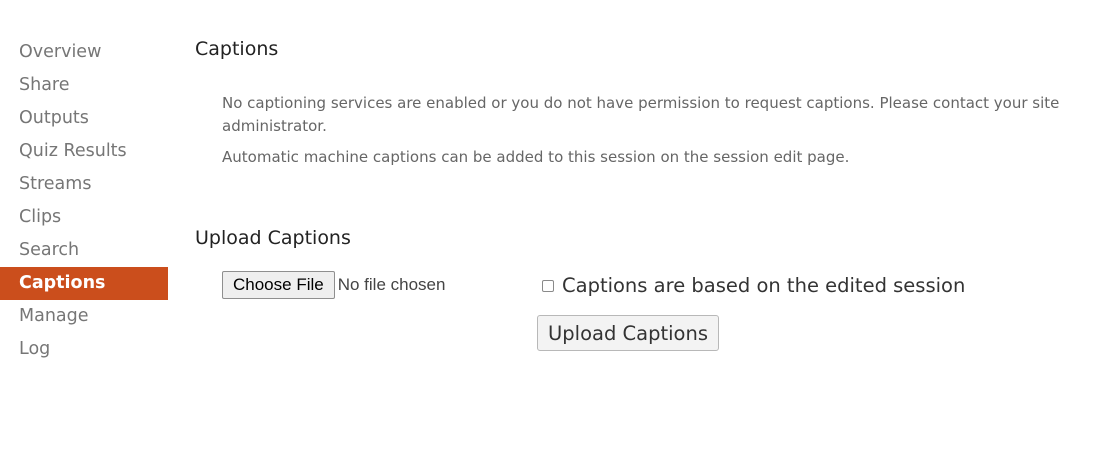  I want to click on edited-session-checkbox, so click(548, 285).